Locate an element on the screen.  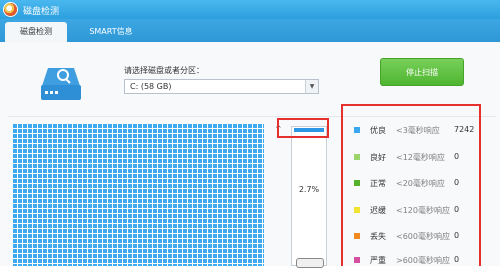
legend-name: 良好 is located at coordinates (378, 157).